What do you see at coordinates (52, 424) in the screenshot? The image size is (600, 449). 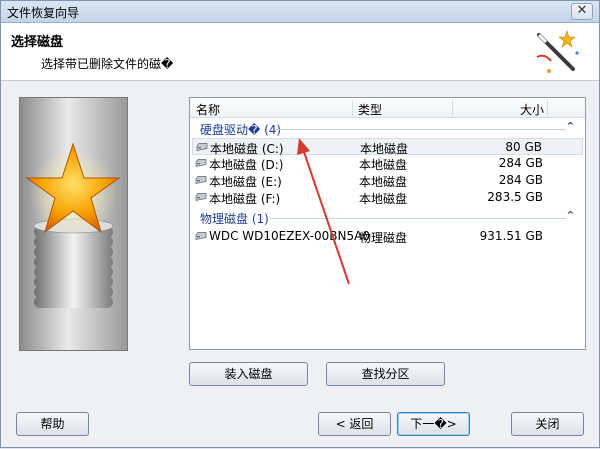 I see `help-button: 帮助` at bounding box center [52, 424].